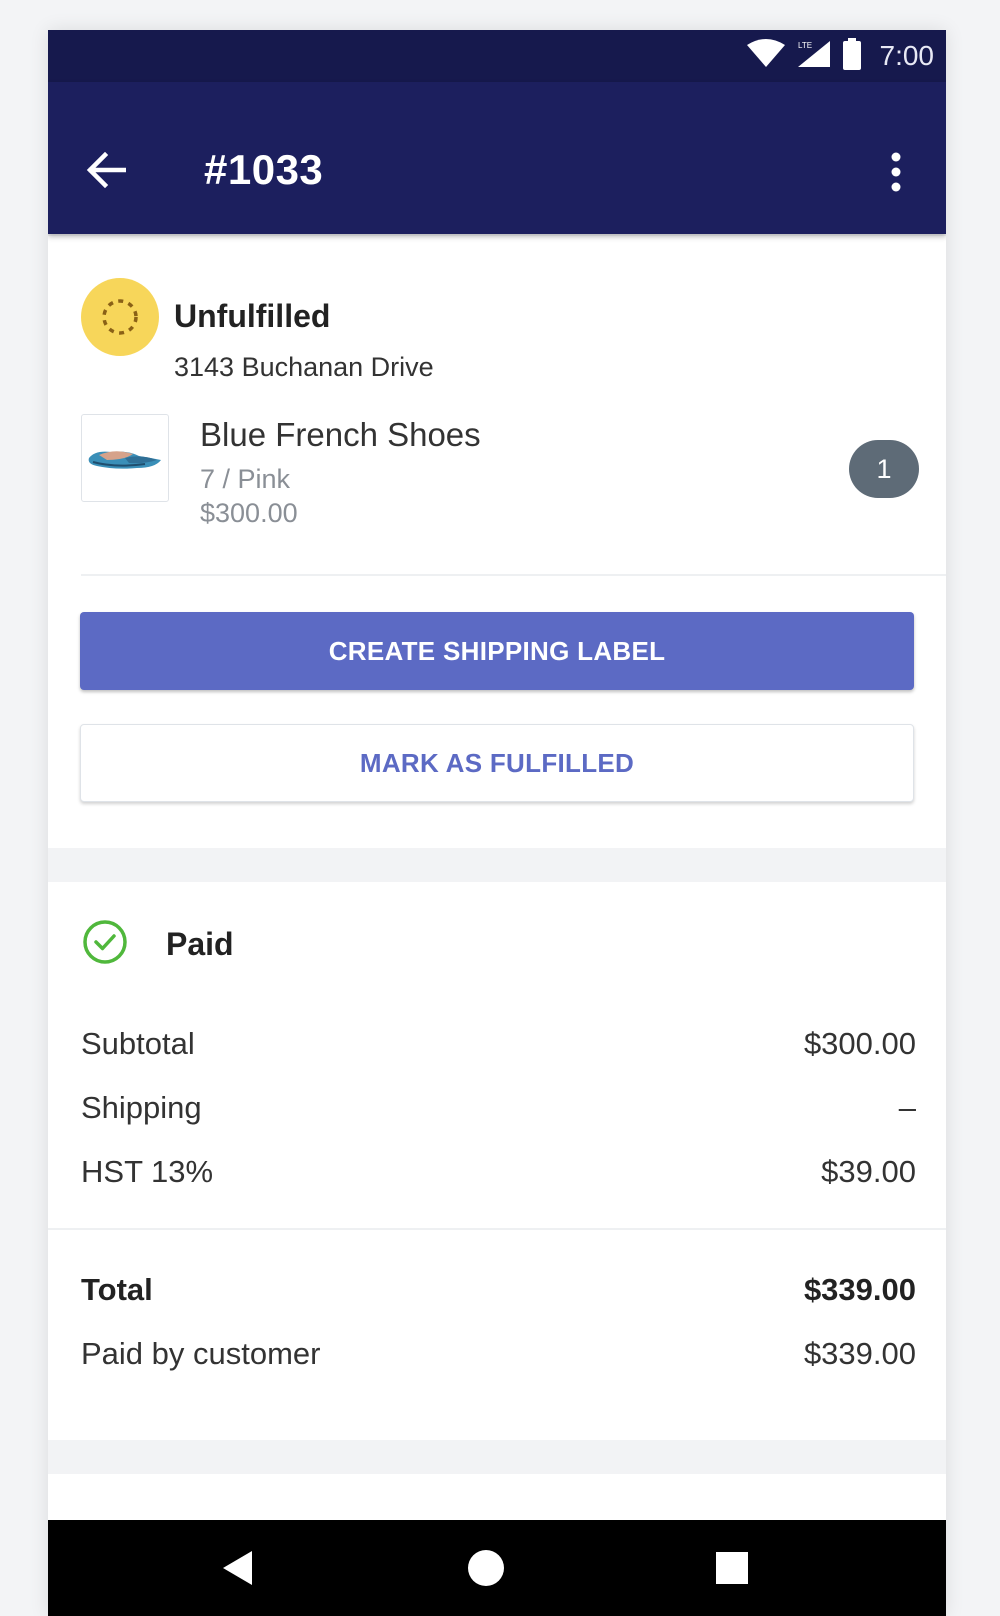 This screenshot has height=1616, width=1000. I want to click on payment-status: Paid, so click(200, 944).